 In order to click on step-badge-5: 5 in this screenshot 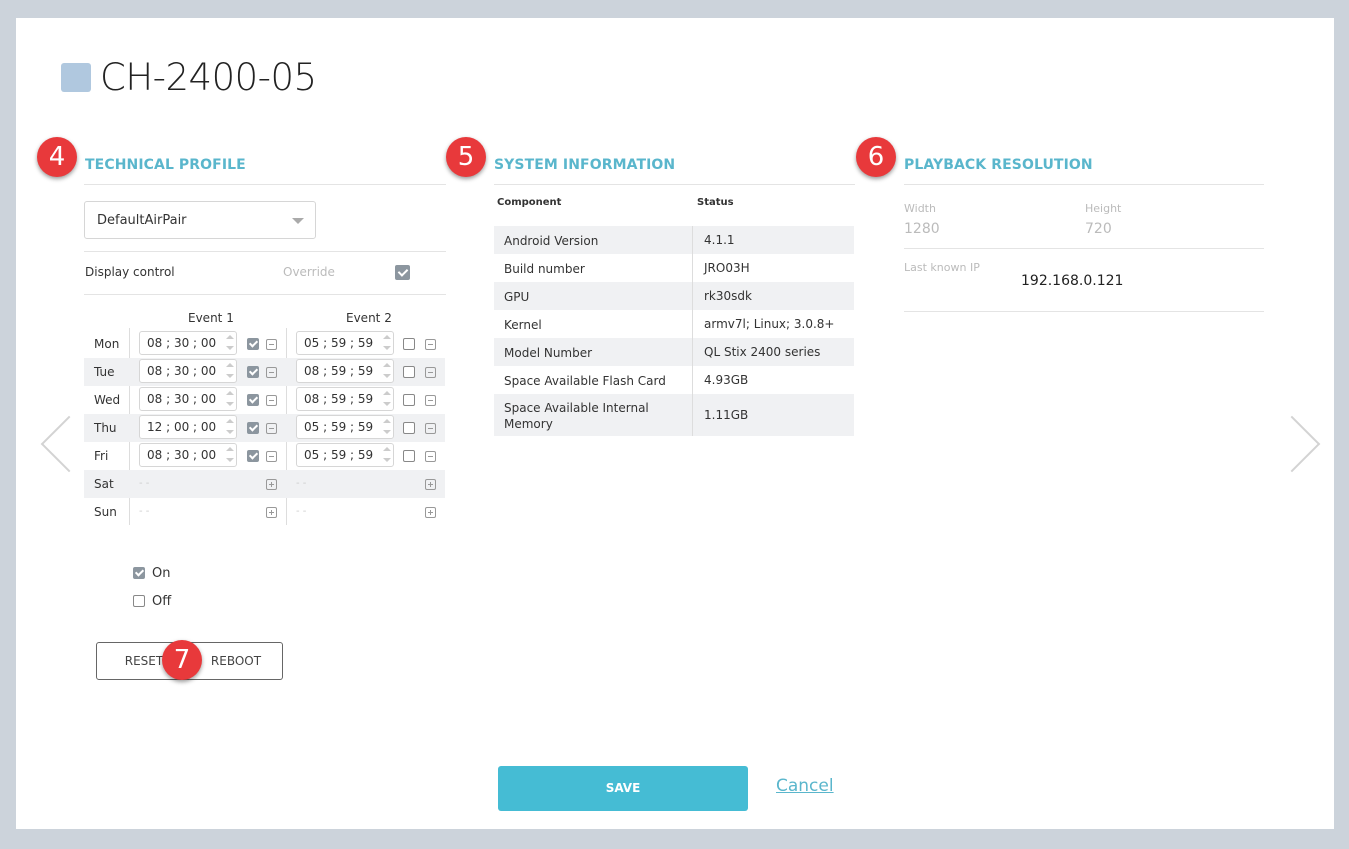, I will do `click(466, 157)`.